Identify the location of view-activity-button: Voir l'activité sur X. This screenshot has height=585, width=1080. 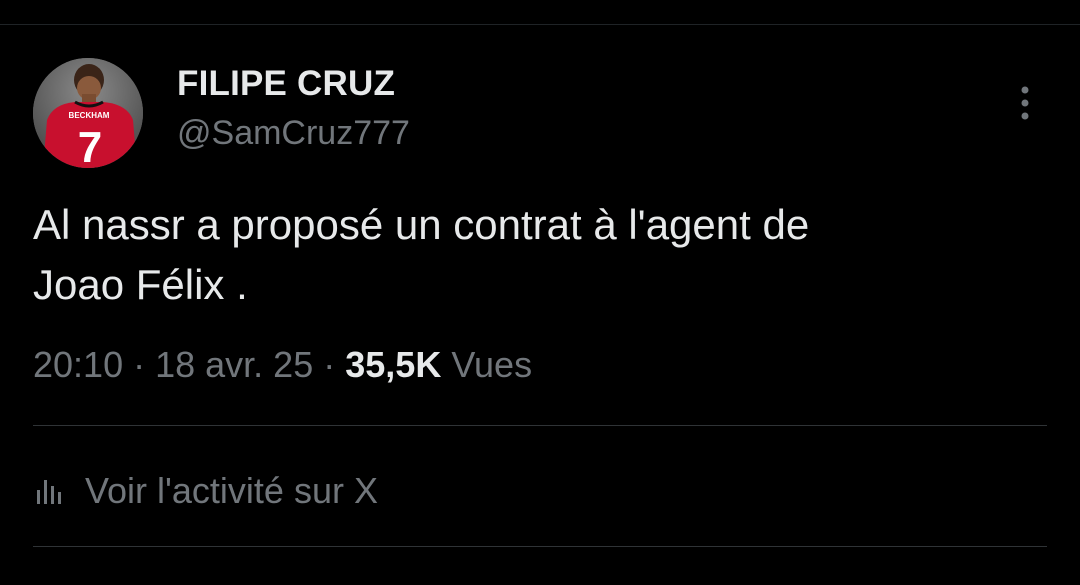
(205, 491).